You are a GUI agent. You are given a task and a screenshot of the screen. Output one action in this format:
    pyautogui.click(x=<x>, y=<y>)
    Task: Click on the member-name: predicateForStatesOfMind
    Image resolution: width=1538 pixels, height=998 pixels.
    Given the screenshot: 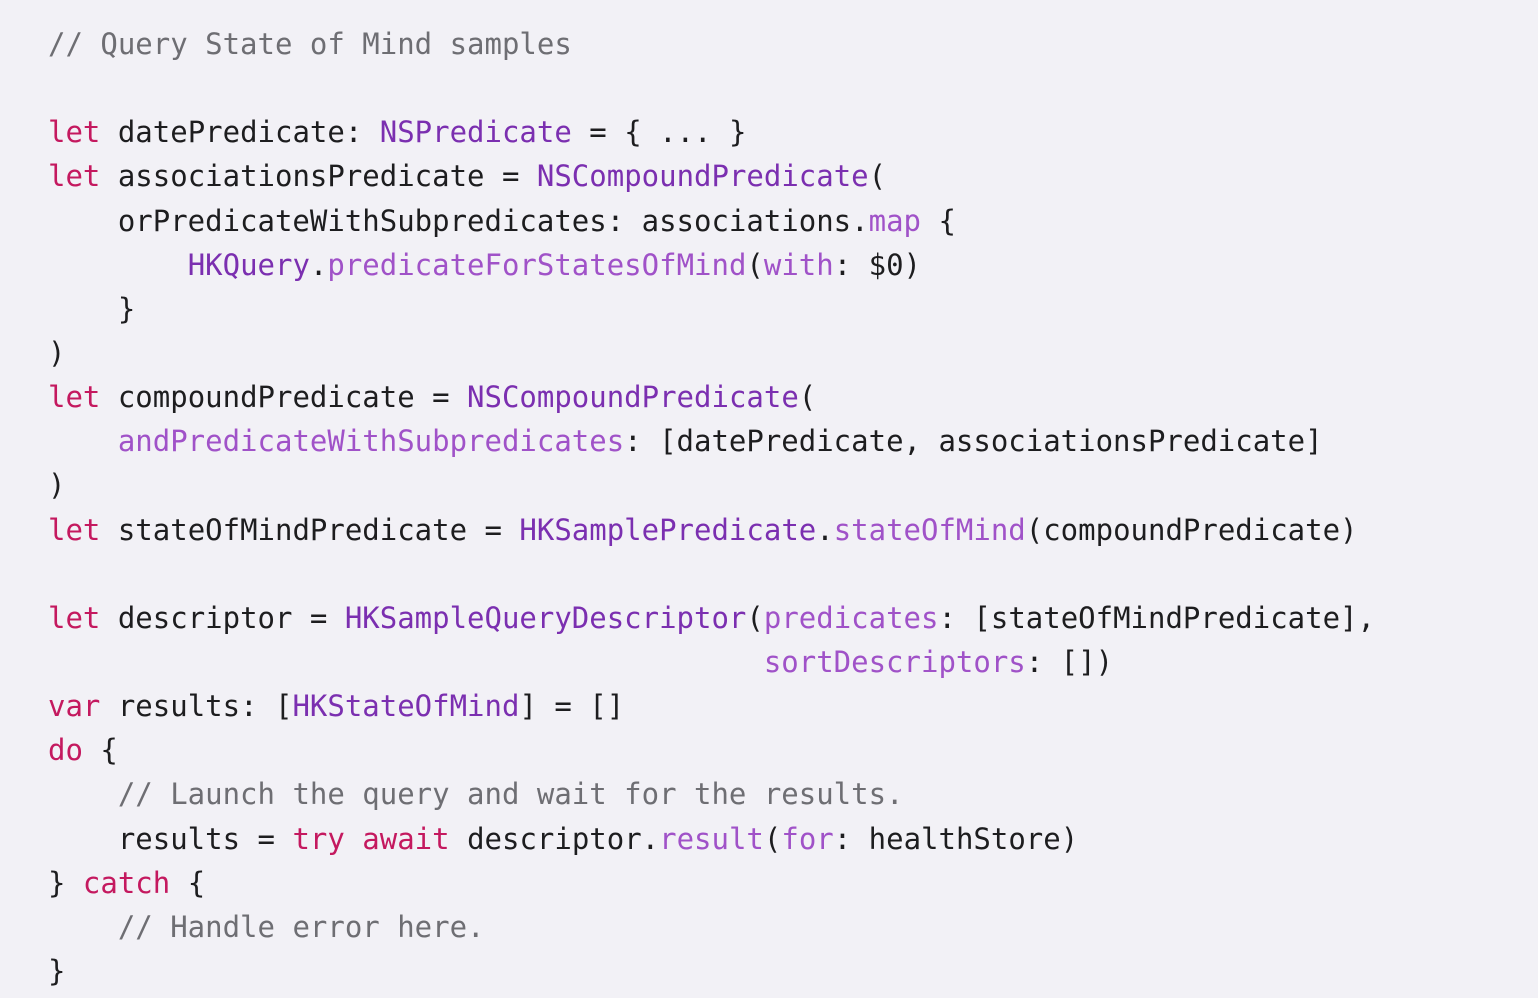 What is the action you would take?
    pyautogui.click(x=537, y=264)
    